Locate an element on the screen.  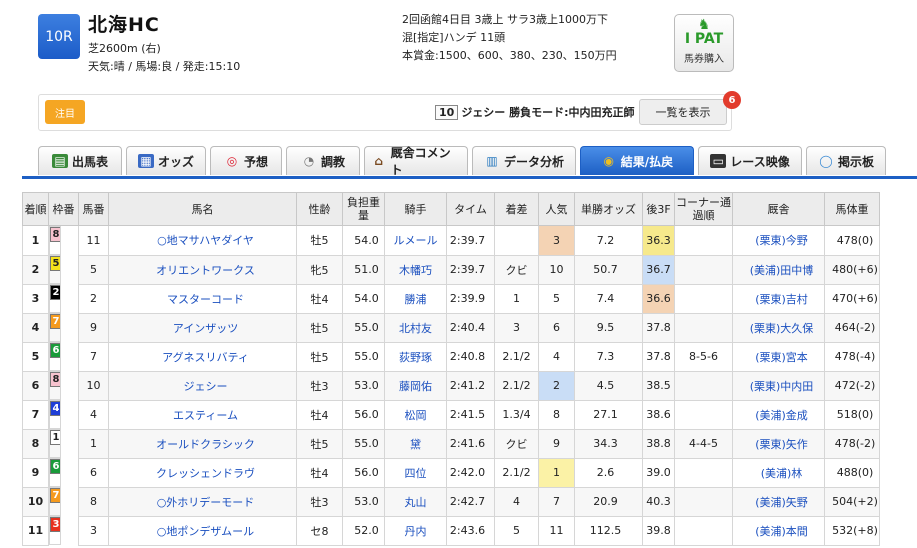
horse-rider-icon: ♞ is located at coordinates (704, 25).